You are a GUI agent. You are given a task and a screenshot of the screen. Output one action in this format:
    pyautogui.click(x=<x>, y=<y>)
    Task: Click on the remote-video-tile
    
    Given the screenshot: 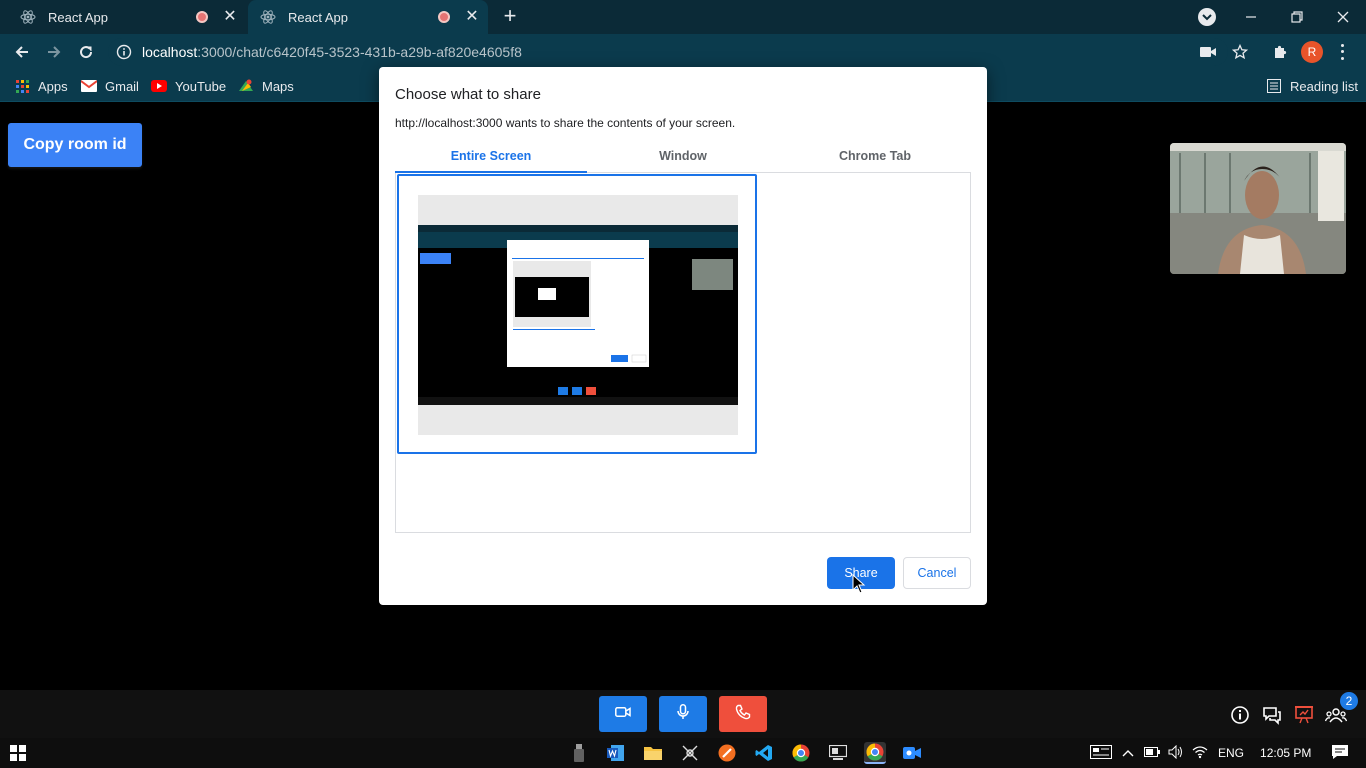 What is the action you would take?
    pyautogui.click(x=1258, y=208)
    